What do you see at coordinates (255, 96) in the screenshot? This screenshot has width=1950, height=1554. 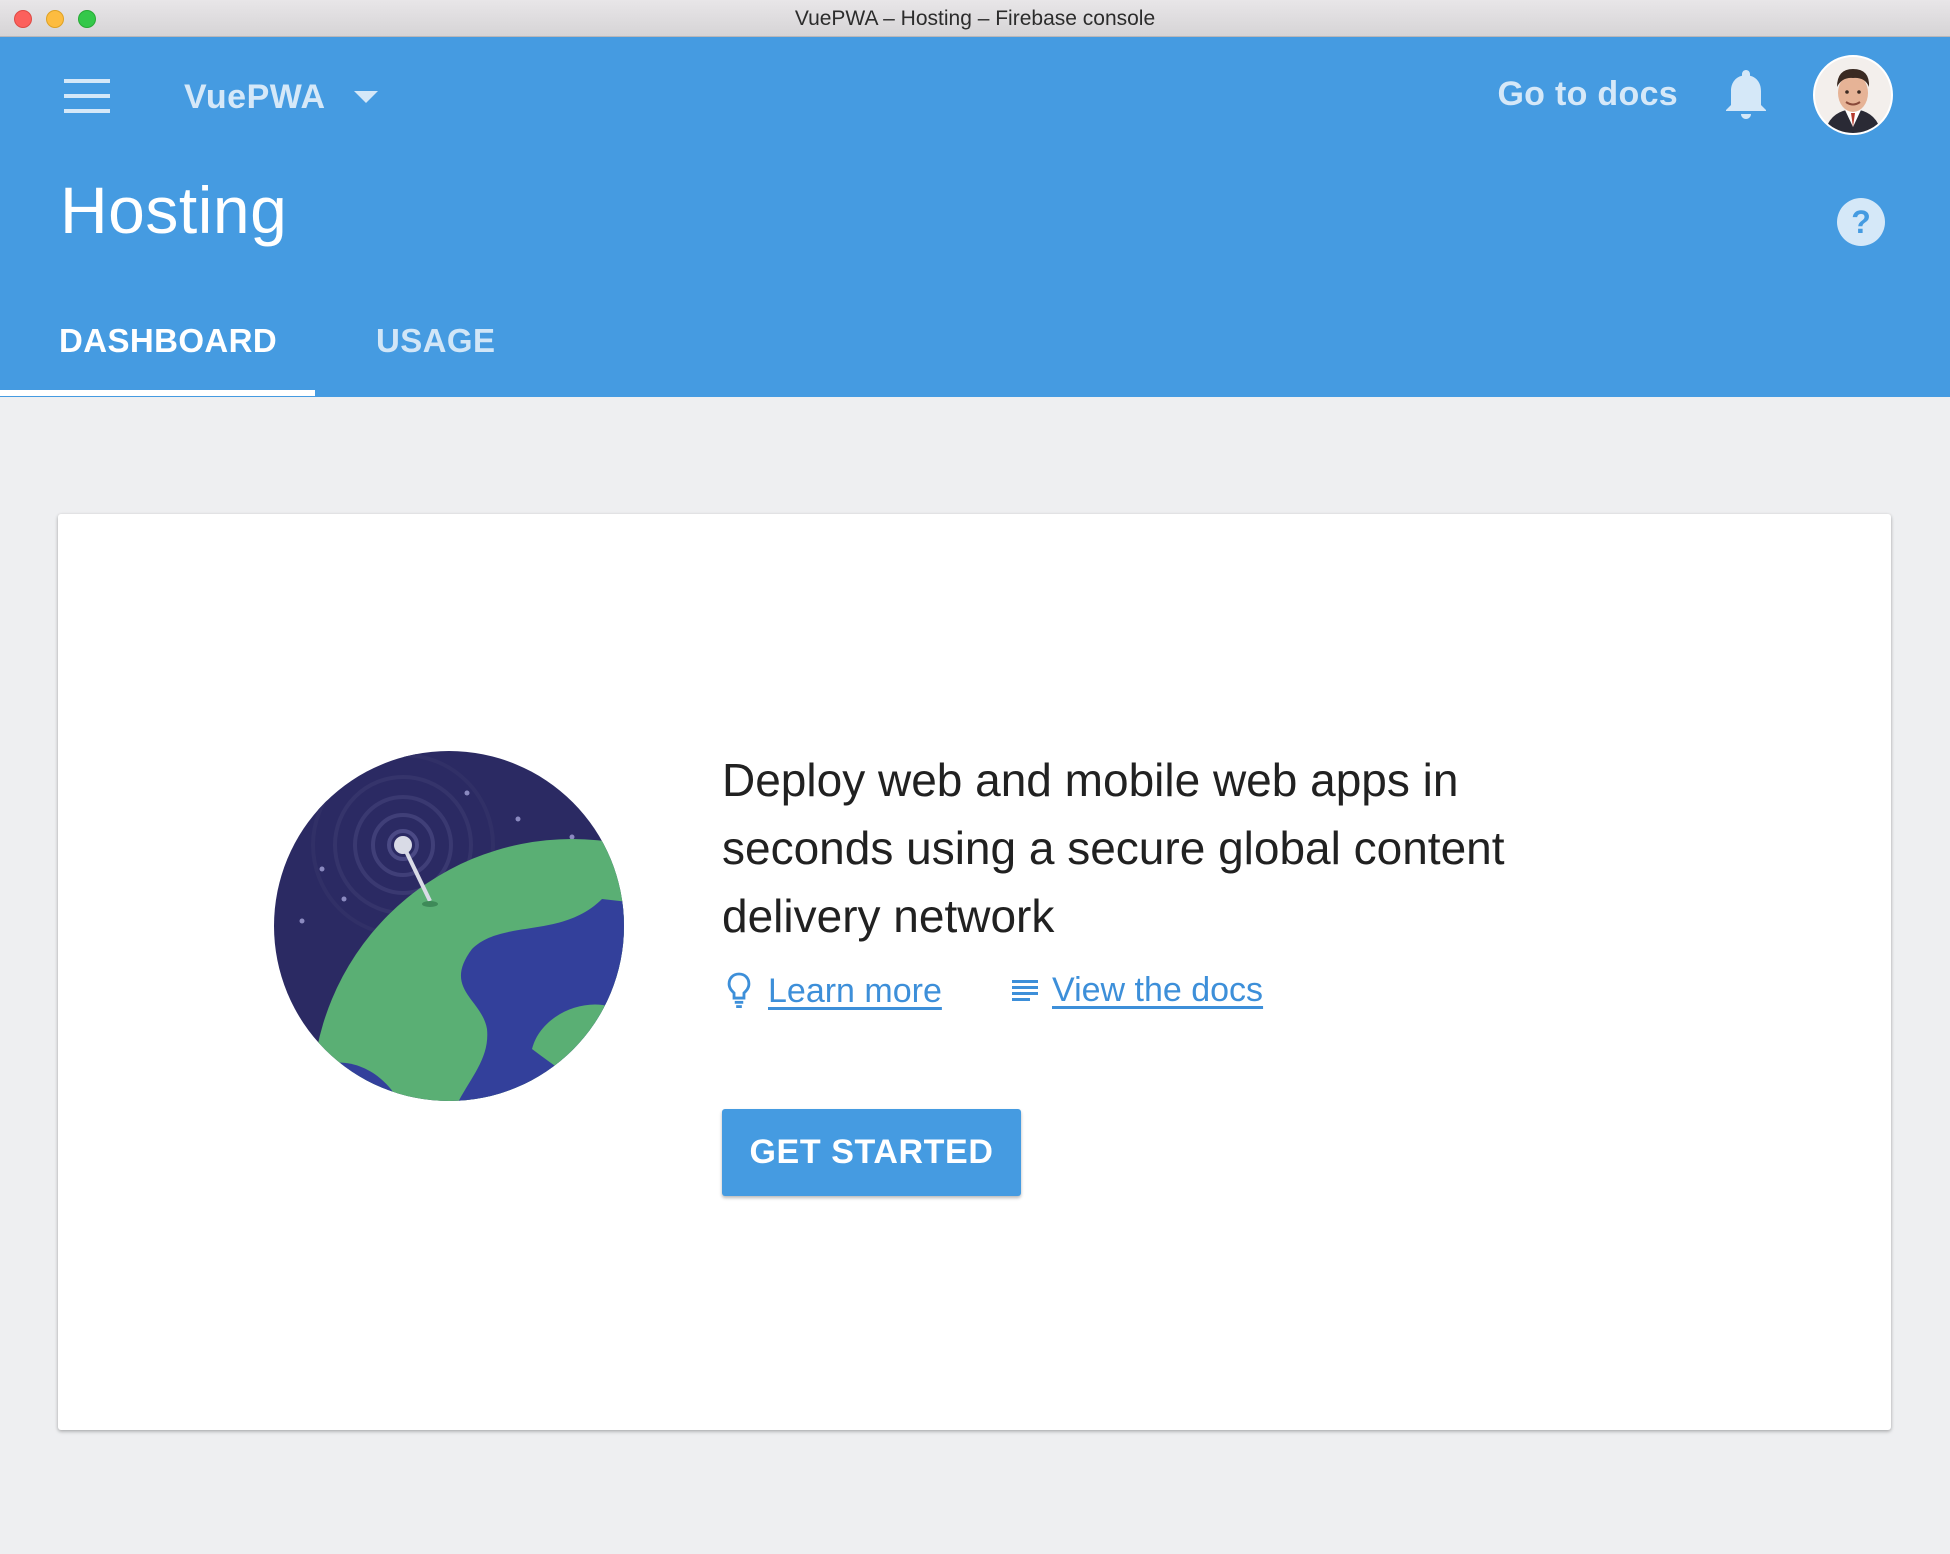 I see `project-name: VuePWA` at bounding box center [255, 96].